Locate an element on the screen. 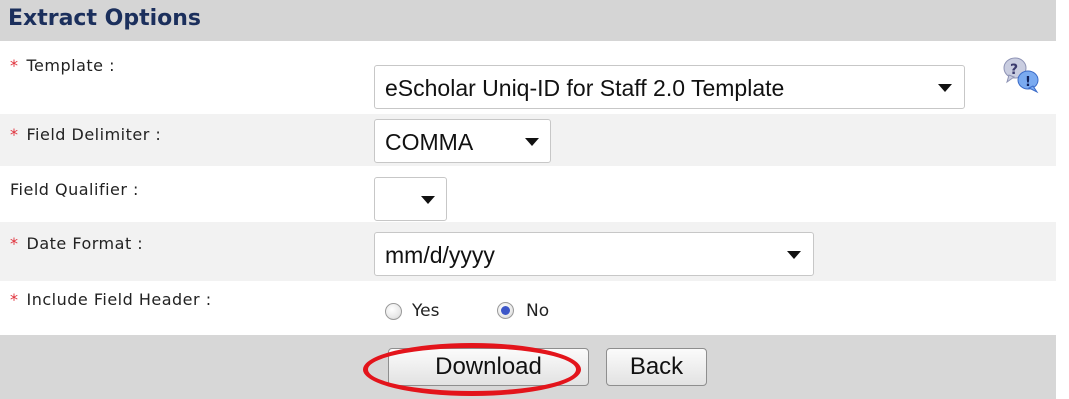 Image resolution: width=1069 pixels, height=399 pixels. required-marker: * is located at coordinates (14, 65).